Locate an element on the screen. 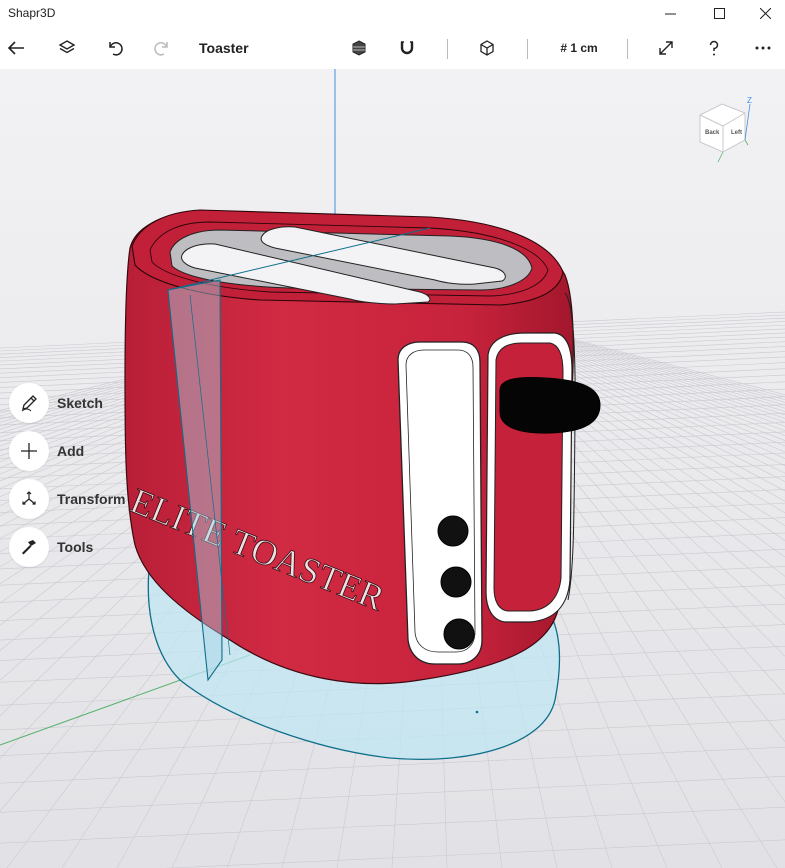 The width and height of the screenshot is (785, 868). snapping-button is located at coordinates (407, 48).